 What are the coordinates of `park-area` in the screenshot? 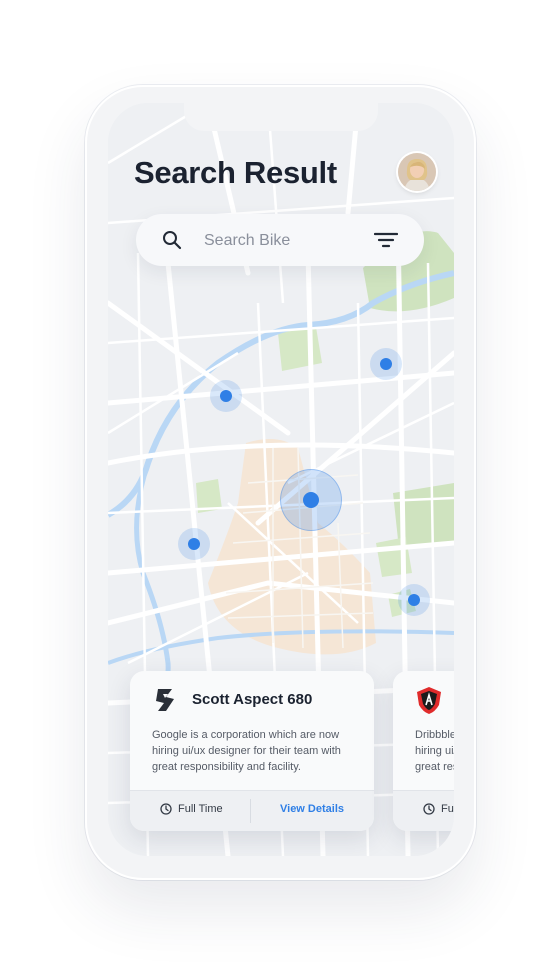 It's located at (394, 557).